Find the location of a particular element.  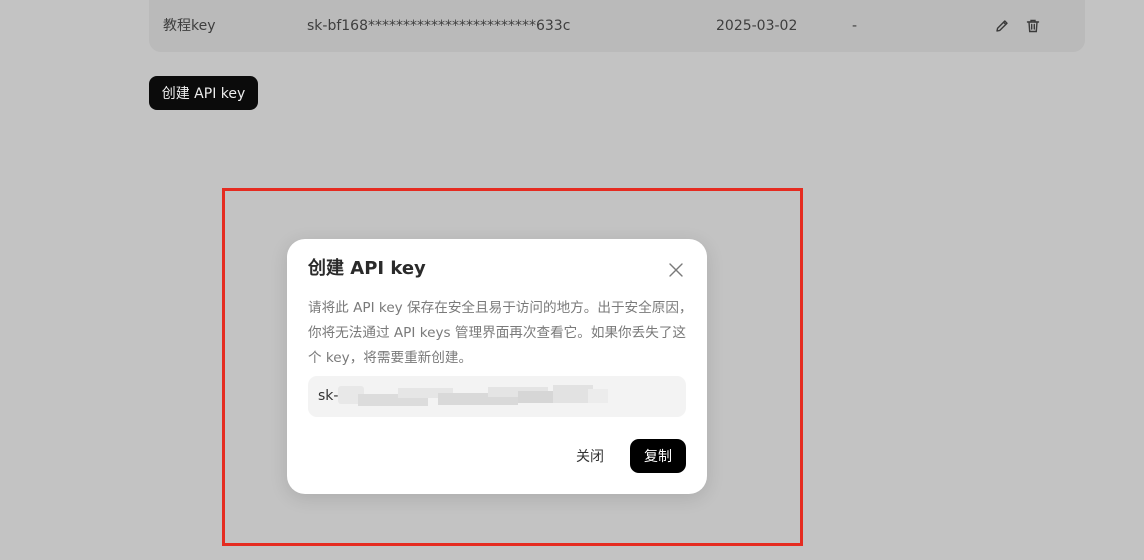

pencil-icon is located at coordinates (1002, 26).